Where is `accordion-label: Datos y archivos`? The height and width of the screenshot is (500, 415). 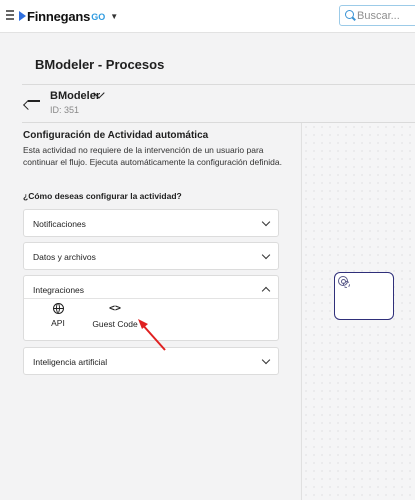 accordion-label: Datos y archivos is located at coordinates (64, 257).